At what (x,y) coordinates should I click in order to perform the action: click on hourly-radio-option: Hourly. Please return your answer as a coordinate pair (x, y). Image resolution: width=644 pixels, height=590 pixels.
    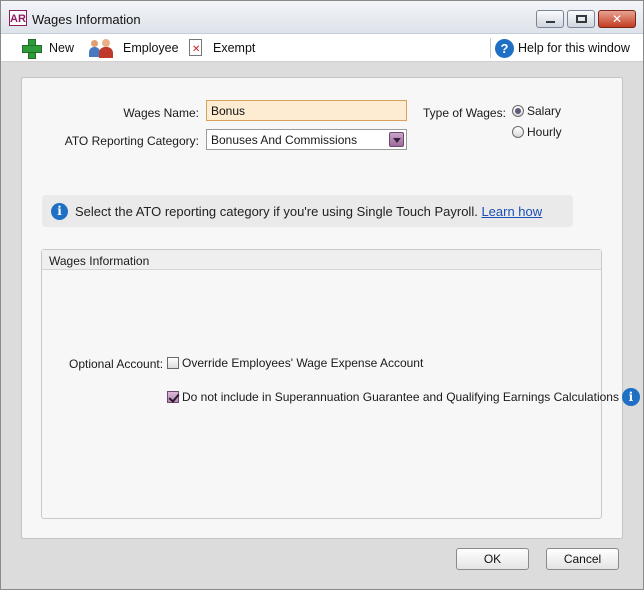
    Looking at the image, I should click on (537, 132).